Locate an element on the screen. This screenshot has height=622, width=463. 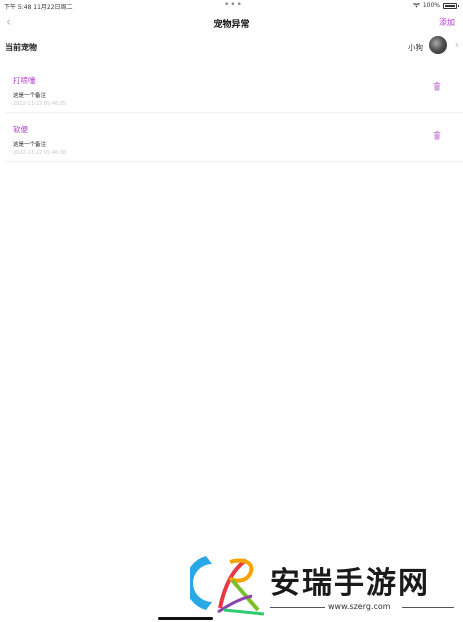
status-bar: 下午 5:48 11月22日周二 ••• 100% is located at coordinates (231, 6).